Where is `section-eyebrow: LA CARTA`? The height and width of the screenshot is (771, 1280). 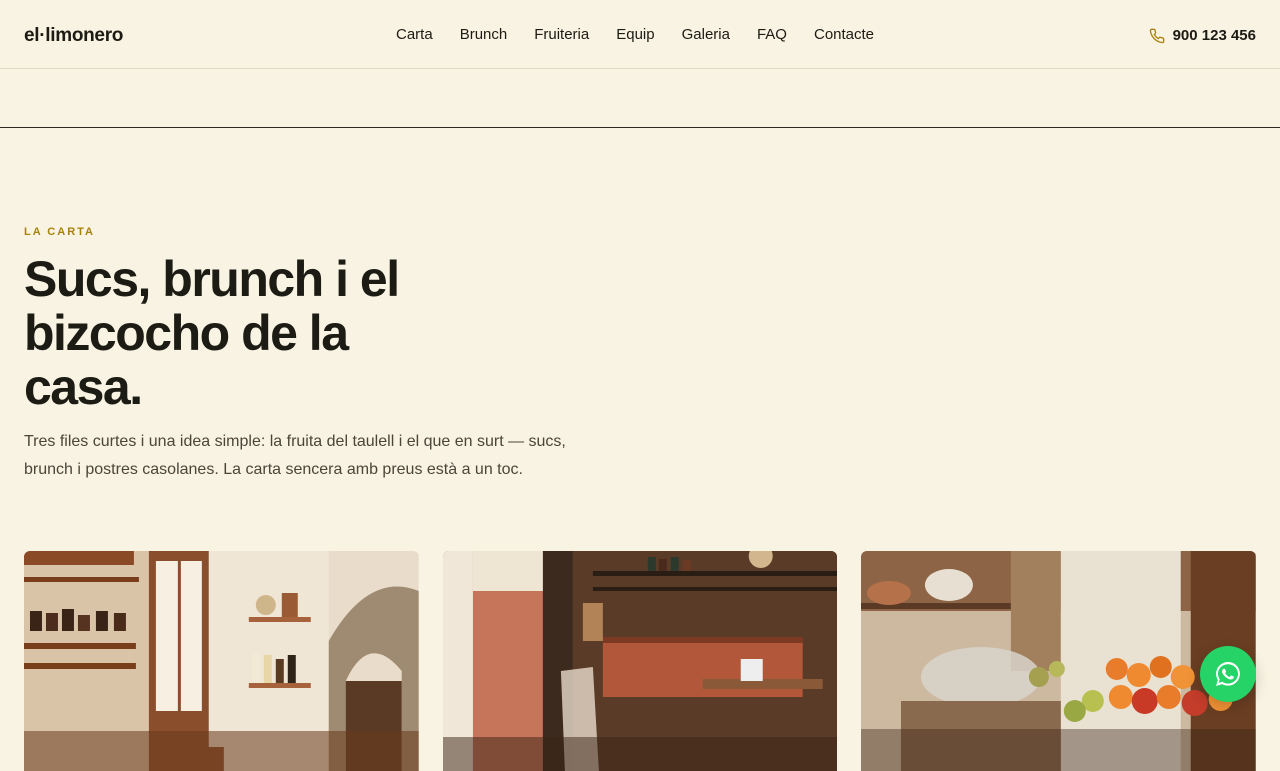 section-eyebrow: LA CARTA is located at coordinates (59, 232).